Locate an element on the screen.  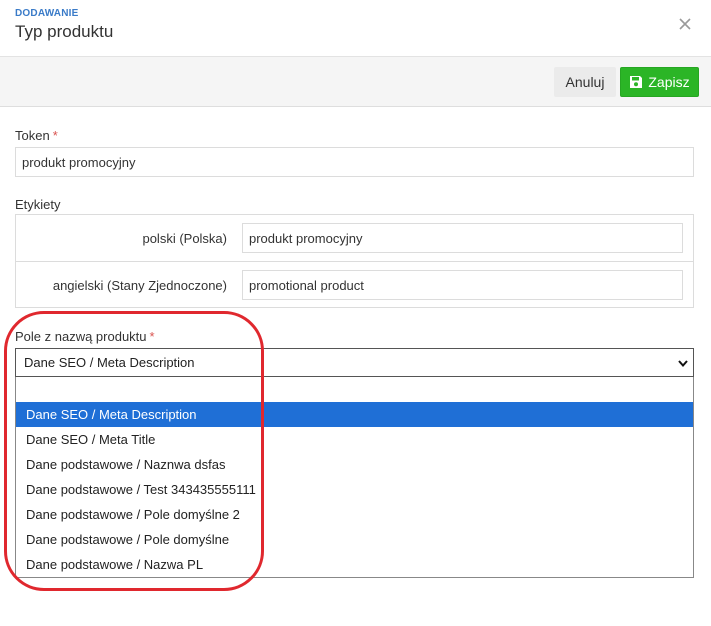
dropdown-filter-input is located at coordinates (354, 389).